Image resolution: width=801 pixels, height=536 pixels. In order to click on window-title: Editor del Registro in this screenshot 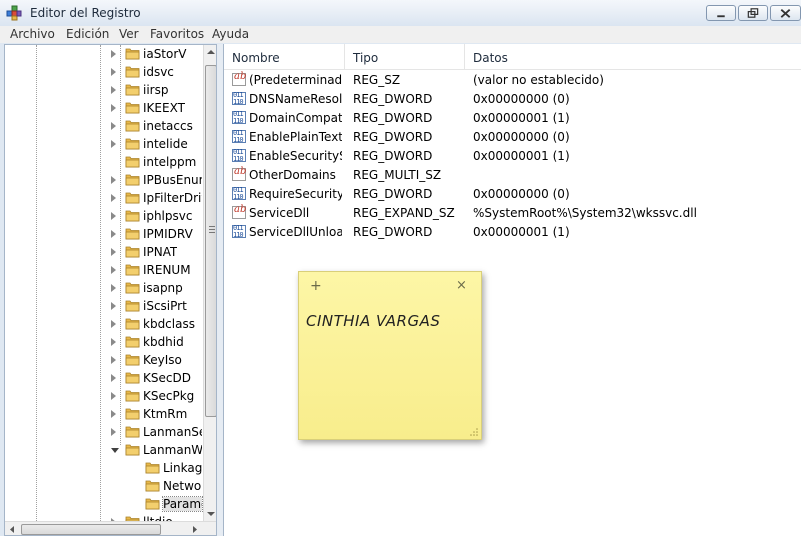, I will do `click(85, 13)`.